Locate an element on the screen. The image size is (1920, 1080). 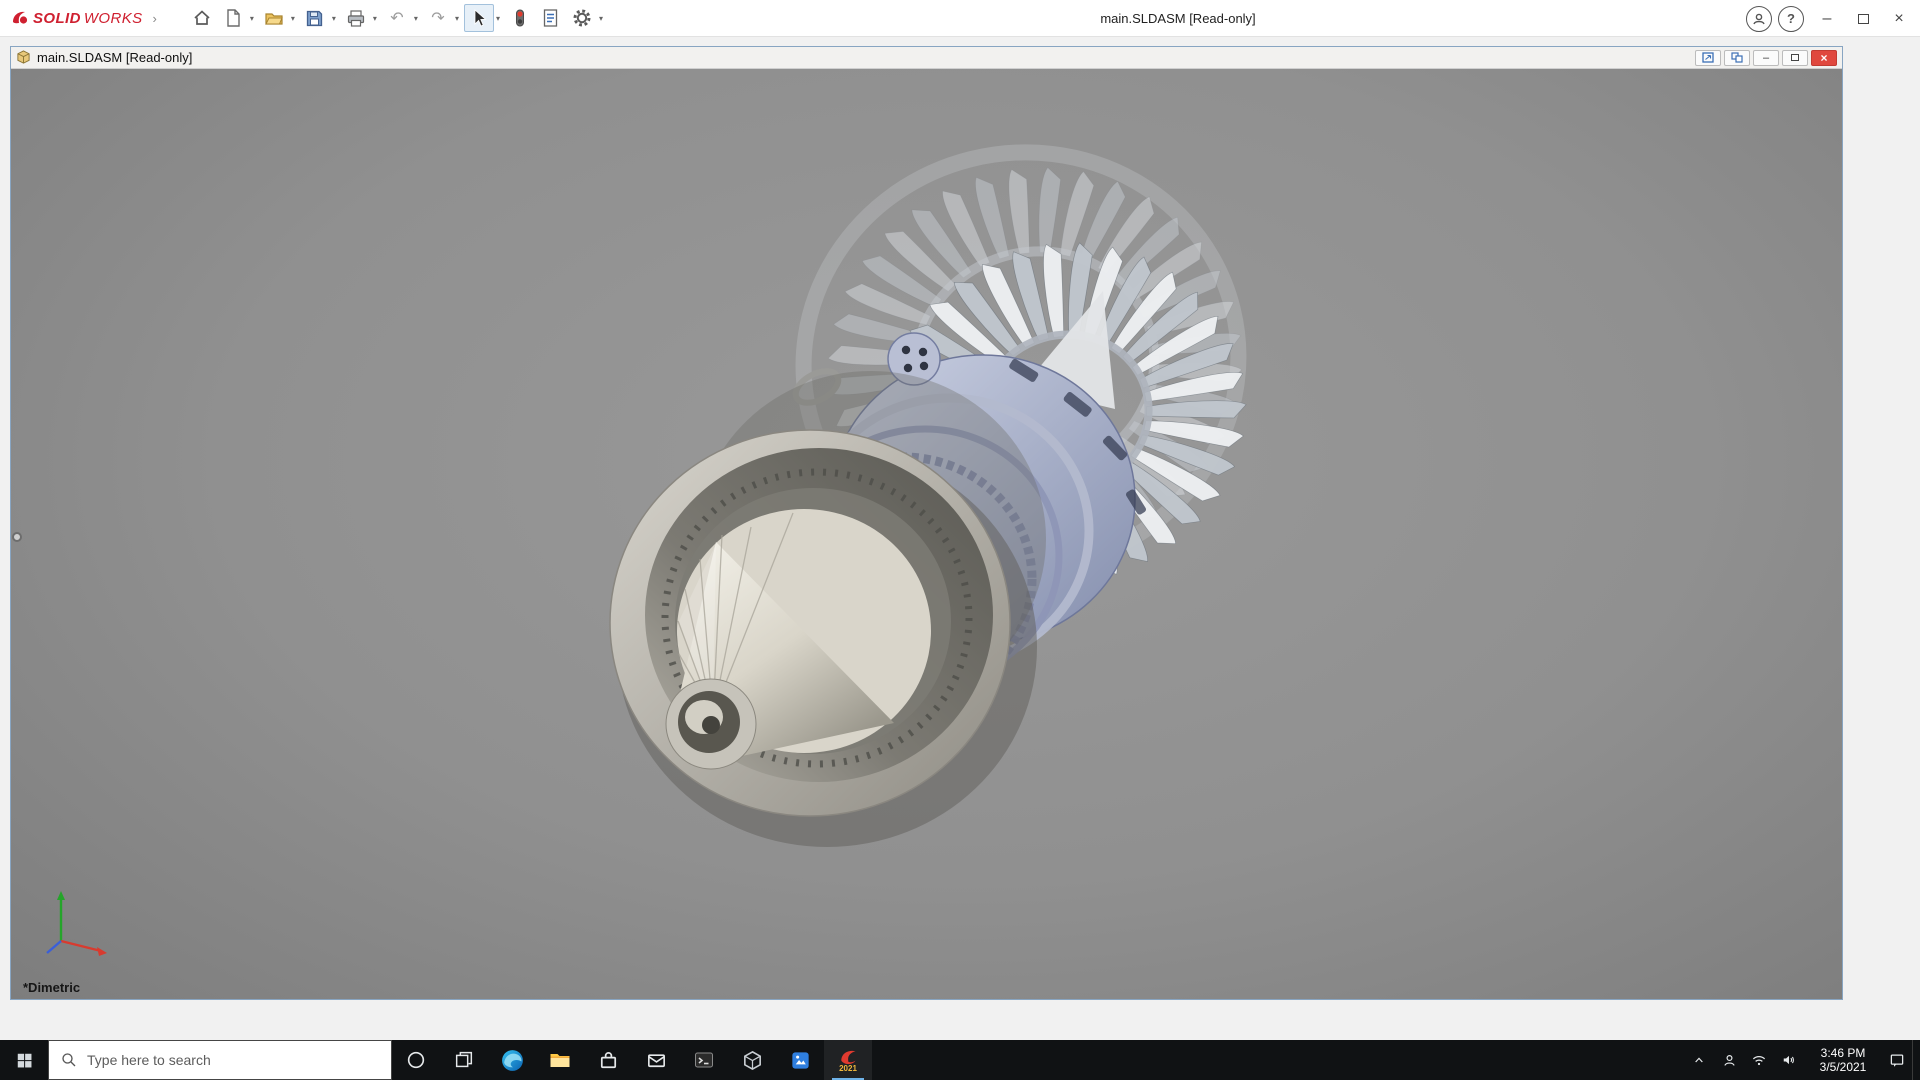
solidworks-version-label: 2021 is located at coordinates (848, 1068).